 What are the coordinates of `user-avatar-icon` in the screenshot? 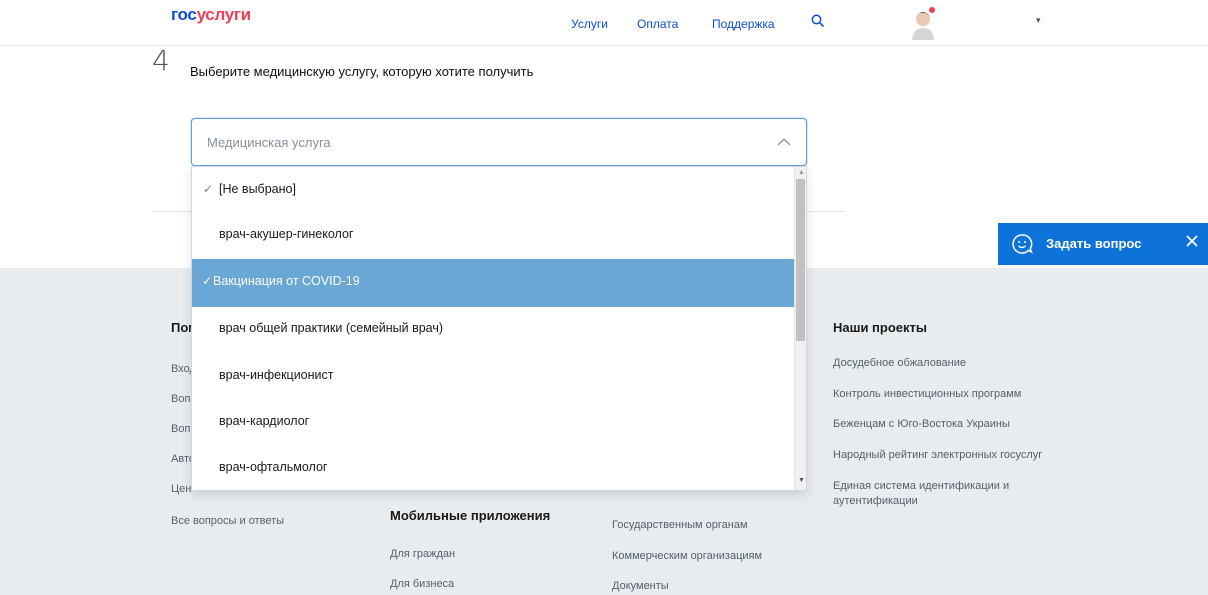 It's located at (923, 23).